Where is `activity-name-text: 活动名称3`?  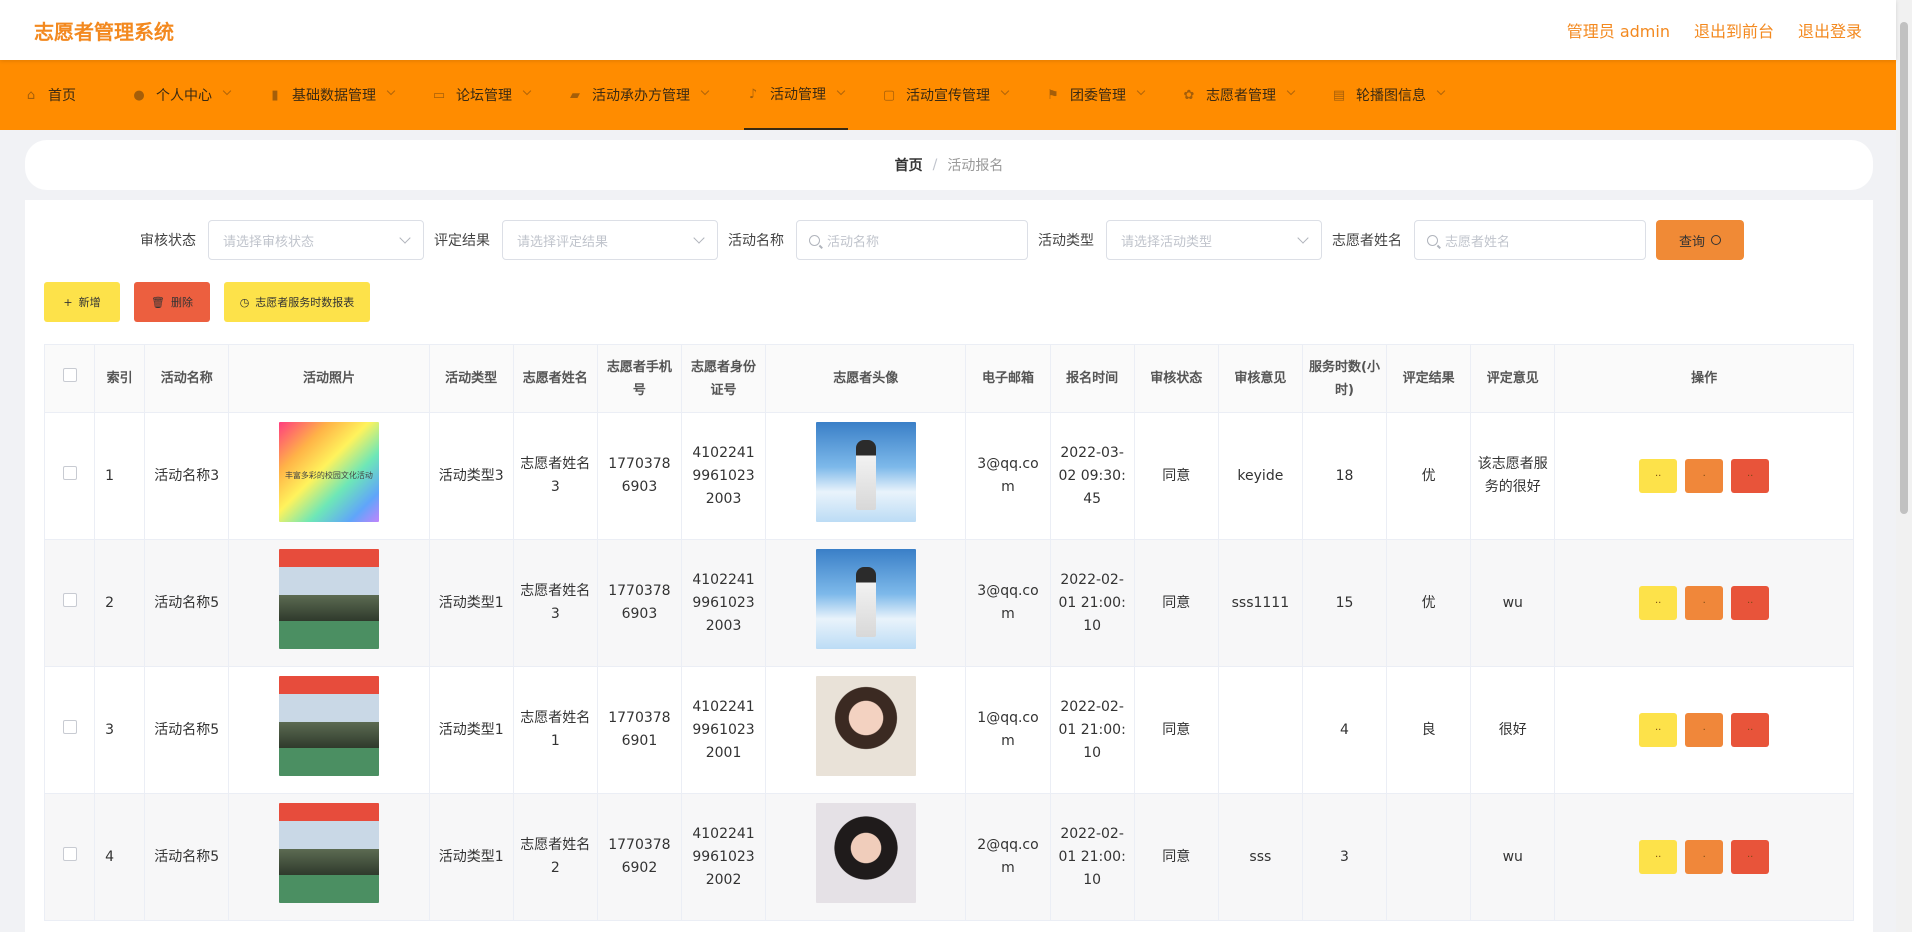 activity-name-text: 活动名称3 is located at coordinates (187, 475).